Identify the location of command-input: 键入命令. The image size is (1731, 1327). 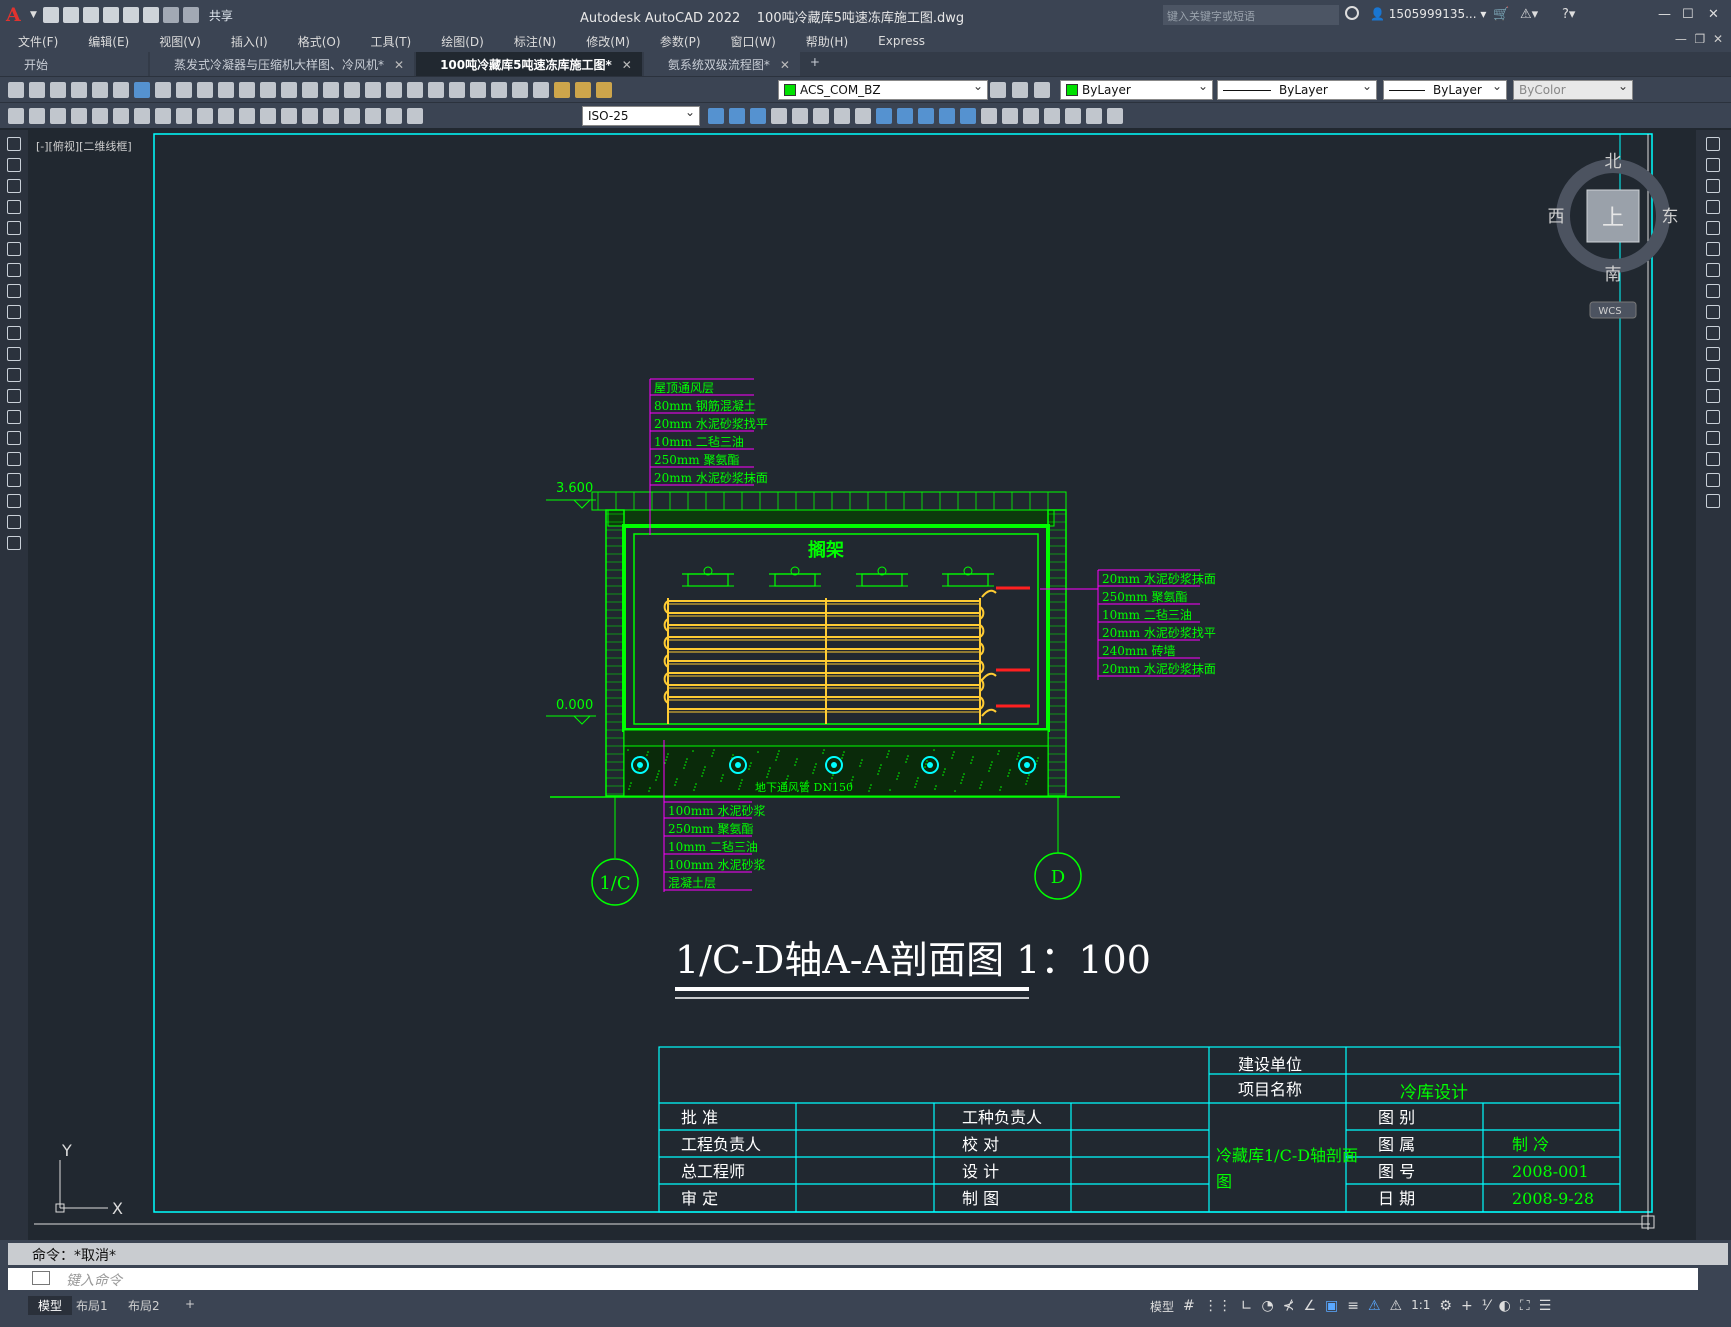
(853, 1279).